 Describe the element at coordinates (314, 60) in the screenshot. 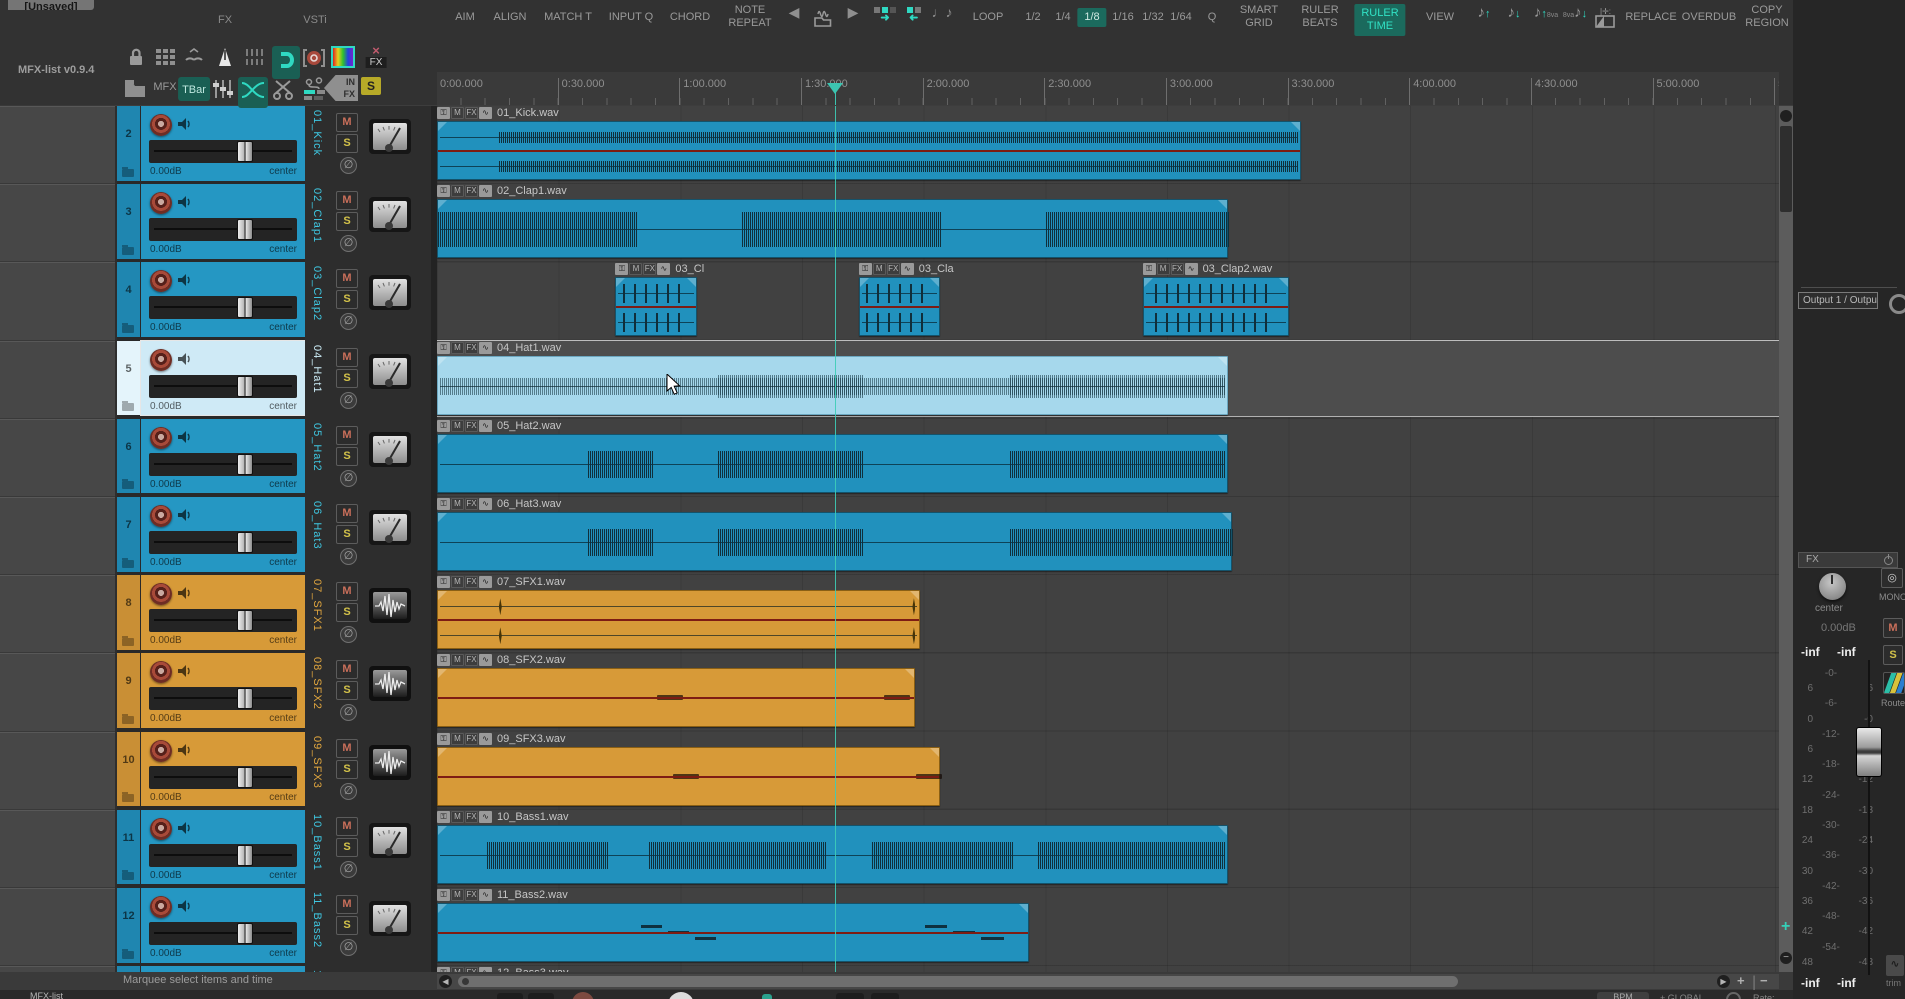

I see `record-mode-icon` at that location.